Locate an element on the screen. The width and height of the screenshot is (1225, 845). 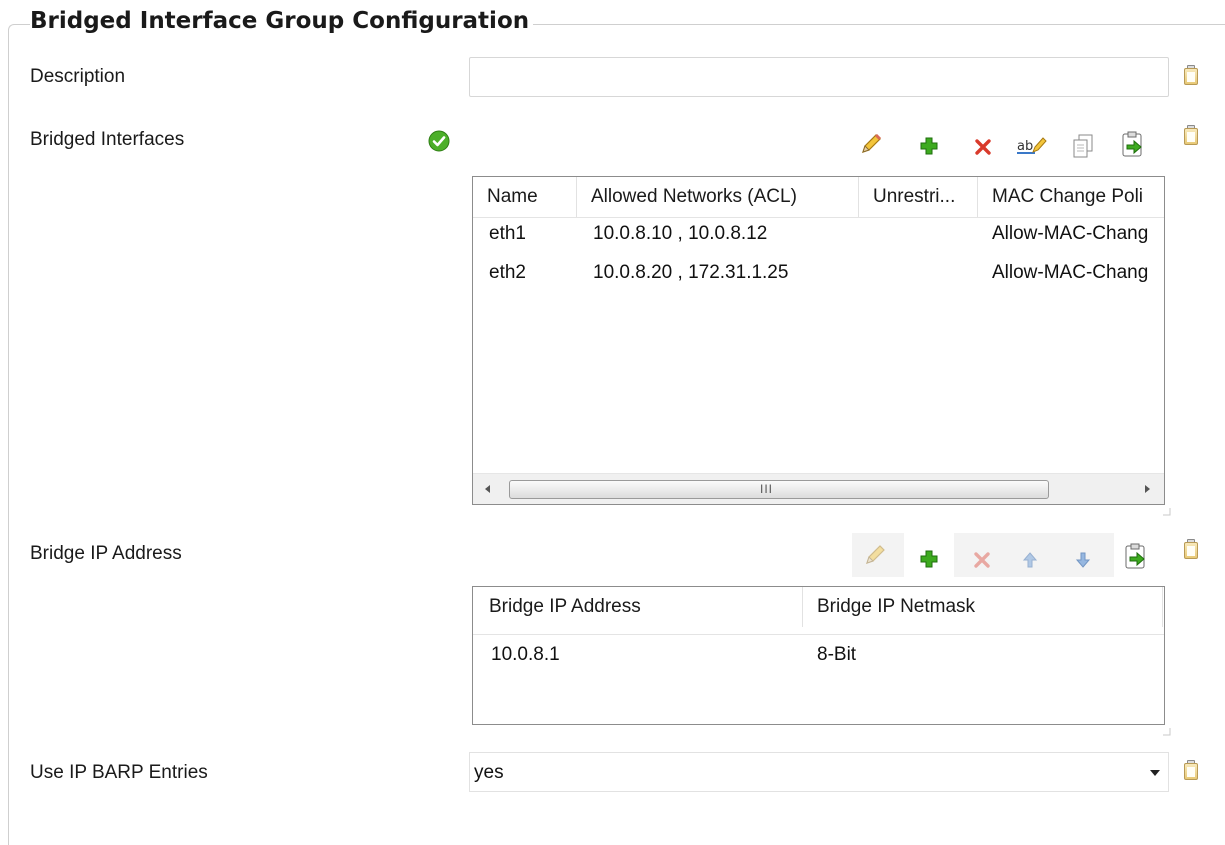
column-header-mac-policy: MAC Change Poli is located at coordinates (1071, 197).